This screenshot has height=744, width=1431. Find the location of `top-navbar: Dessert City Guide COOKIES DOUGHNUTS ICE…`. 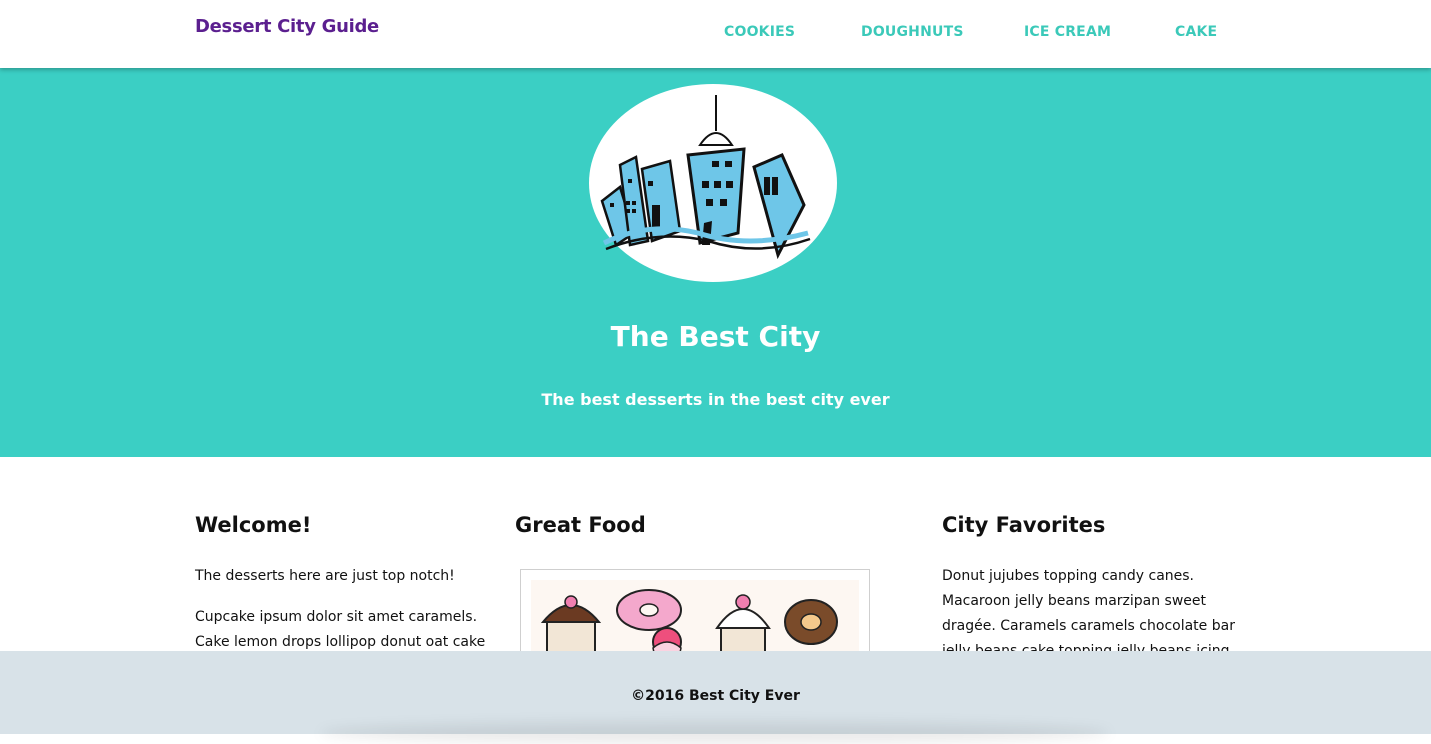

top-navbar: Dessert City Guide COOKIES DOUGHNUTS ICE… is located at coordinates (715, 34).